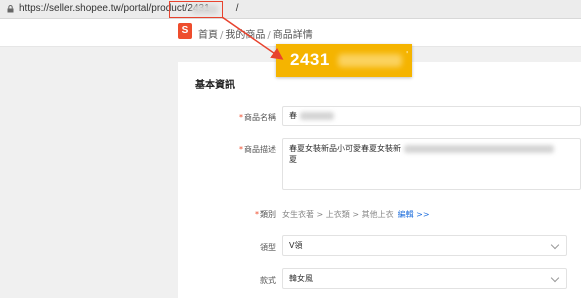  I want to click on page-header: S 首頁 / 我的商品 / 商品詳情, so click(290, 33).